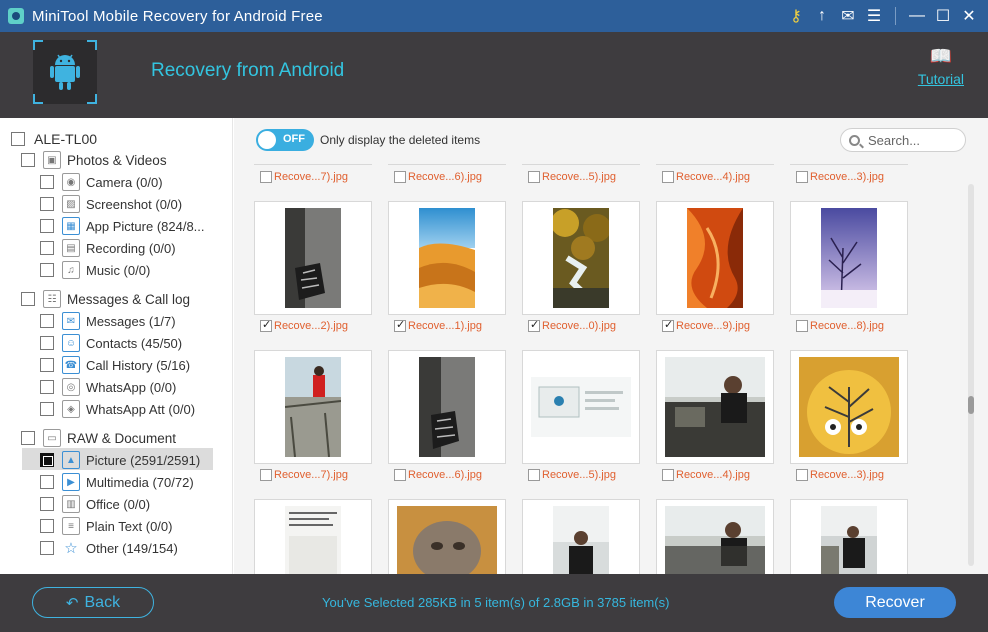 The width and height of the screenshot is (988, 632). I want to click on file-caption: Recove...0).jpg, so click(572, 325).